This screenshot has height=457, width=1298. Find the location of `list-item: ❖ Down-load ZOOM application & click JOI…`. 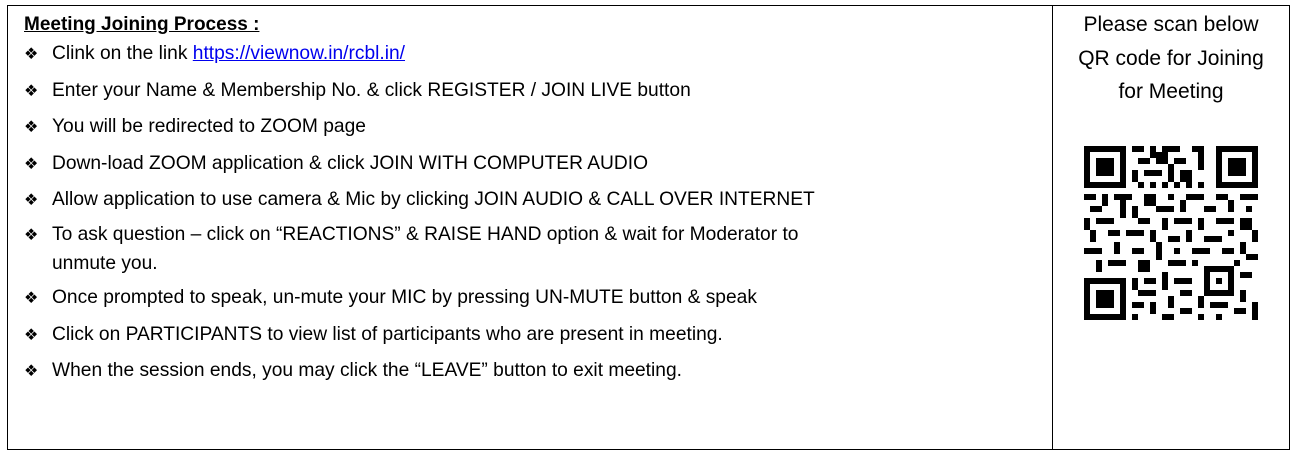

list-item: ❖ Down-load ZOOM application & click JOI… is located at coordinates (538, 164).